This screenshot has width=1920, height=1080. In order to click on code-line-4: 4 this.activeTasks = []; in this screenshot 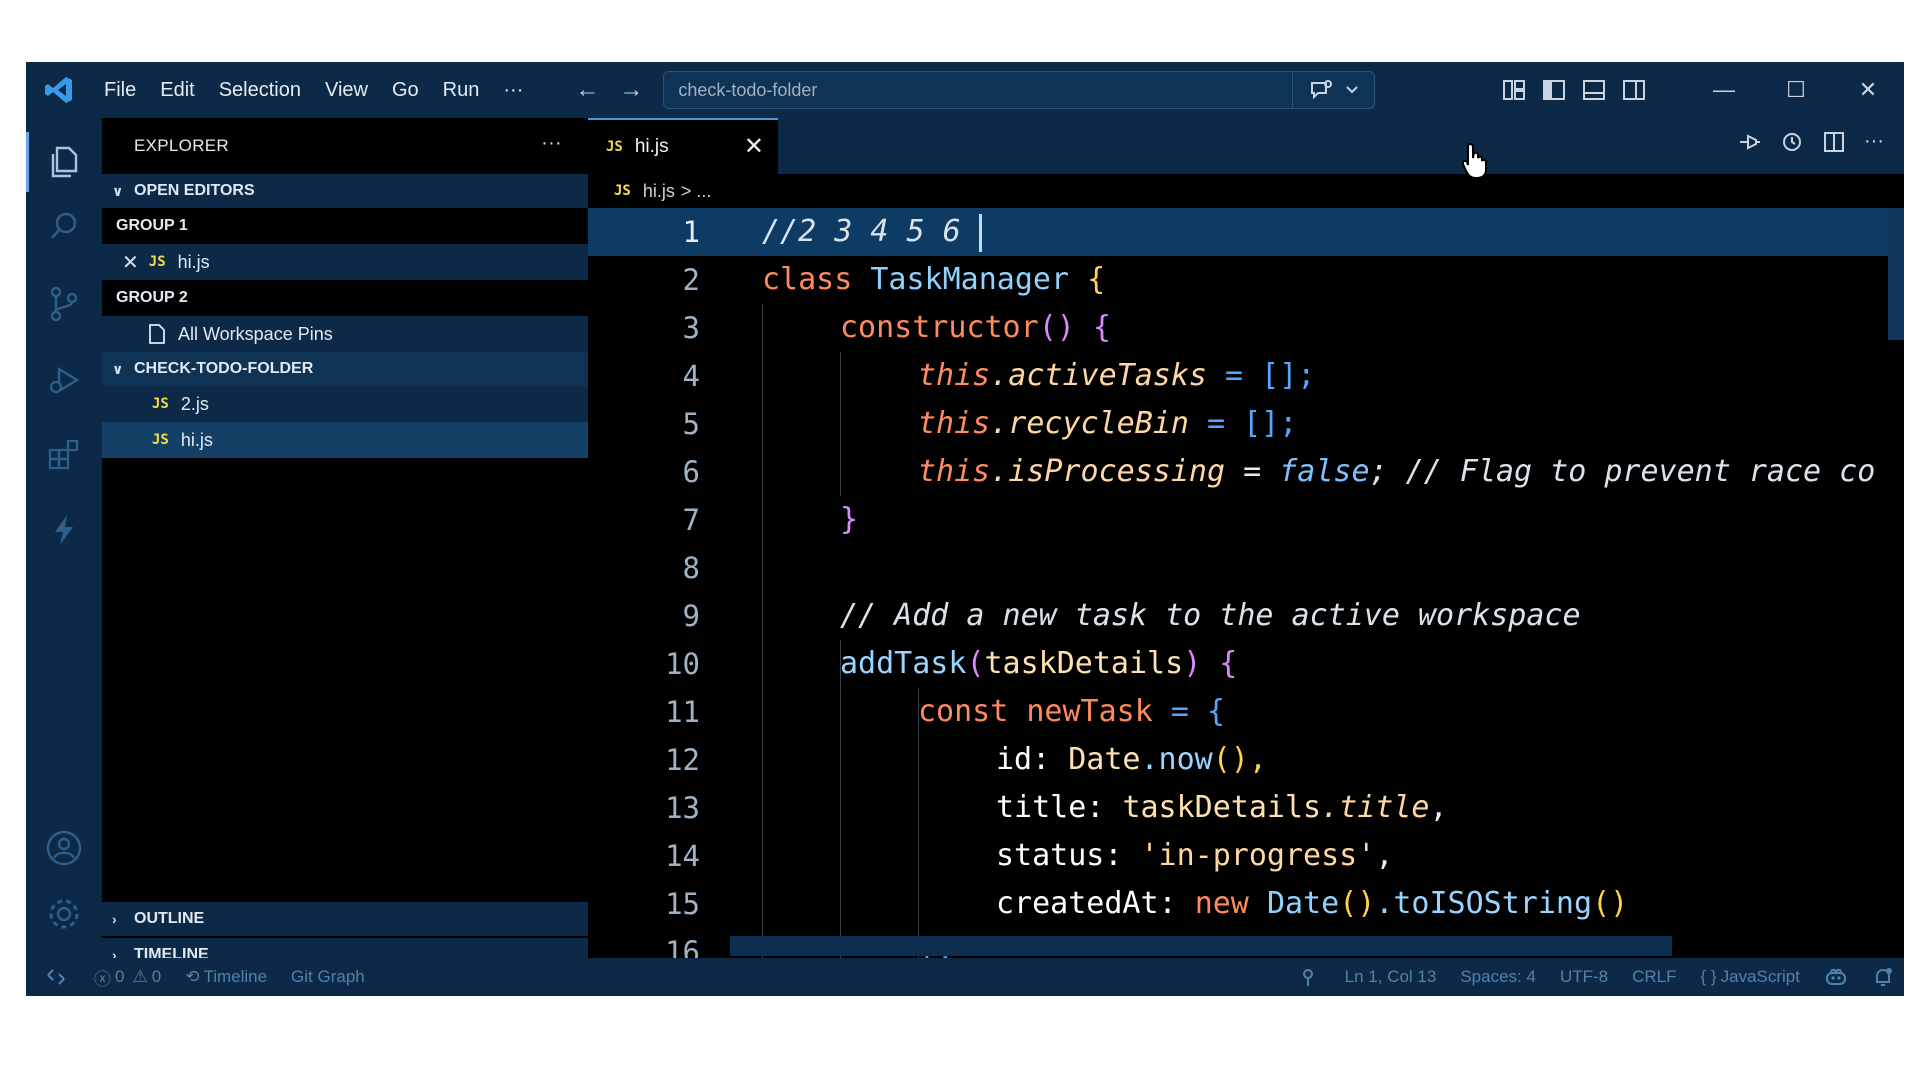, I will do `click(1246, 376)`.